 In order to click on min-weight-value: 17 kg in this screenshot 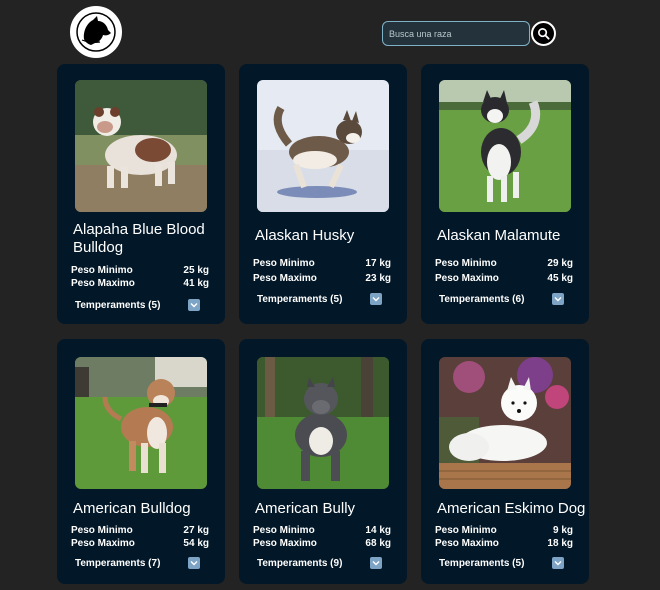, I will do `click(378, 263)`.